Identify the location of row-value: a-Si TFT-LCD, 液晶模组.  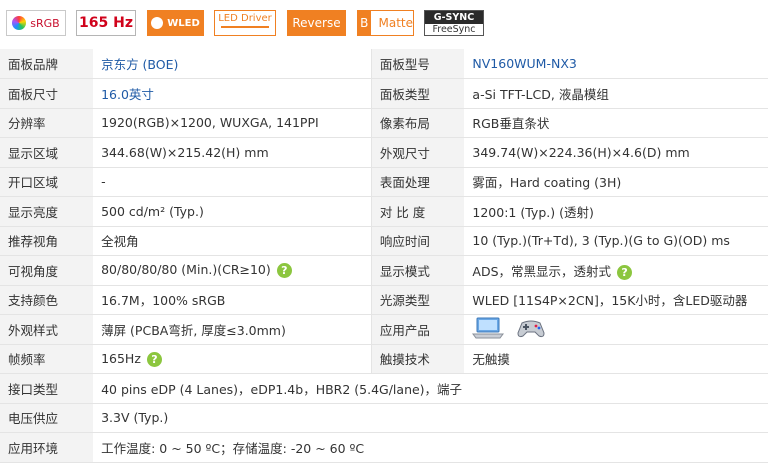
(616, 93).